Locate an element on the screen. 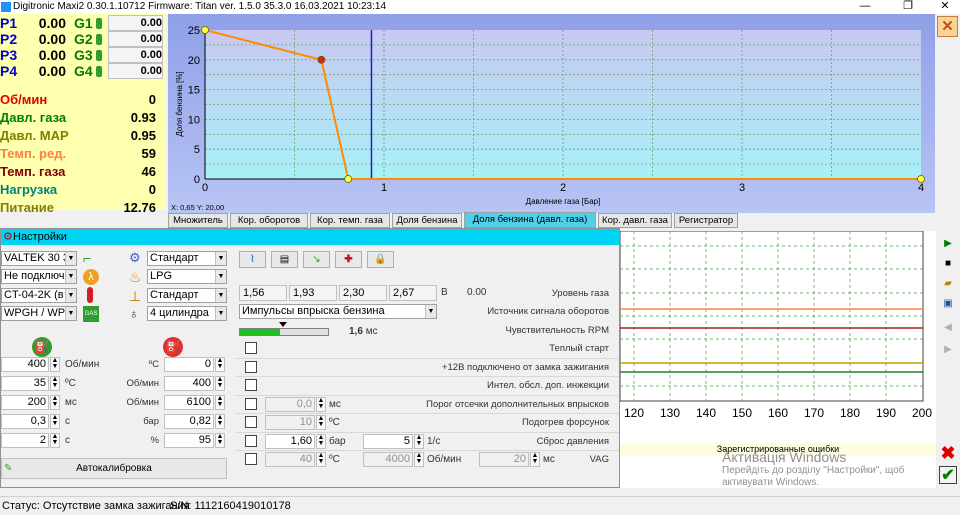 Image resolution: width=960 pixels, height=515 pixels. row-divider is located at coordinates (427, 376).